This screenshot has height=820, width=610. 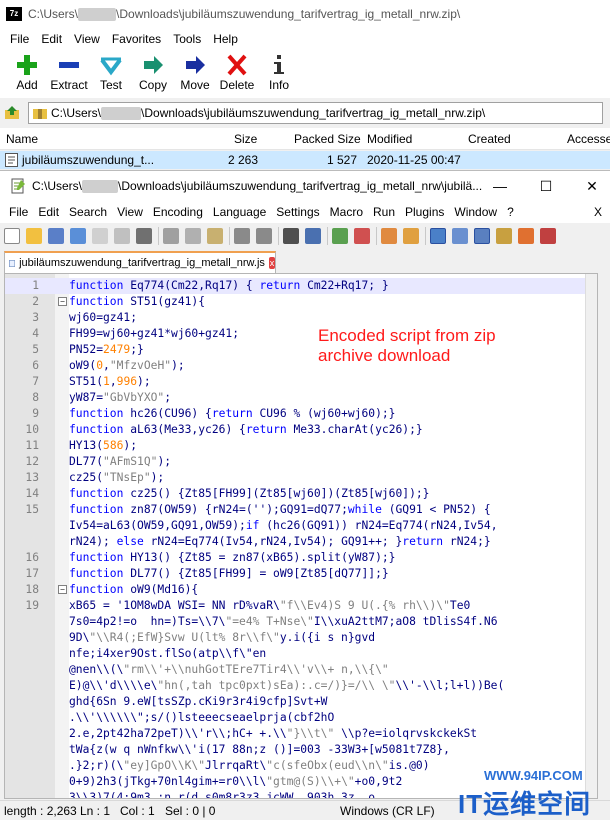 What do you see at coordinates (384, 212) in the screenshot?
I see `npp-menu-run: Run` at bounding box center [384, 212].